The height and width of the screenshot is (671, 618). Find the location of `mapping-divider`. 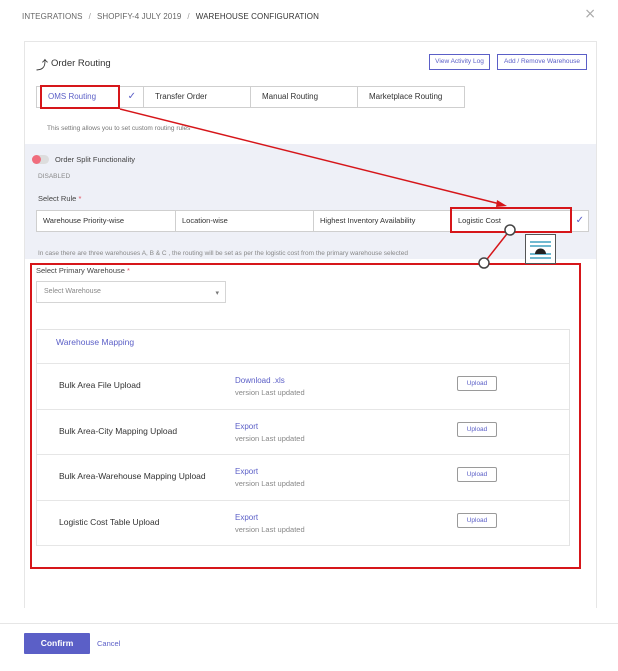

mapping-divider is located at coordinates (303, 545).